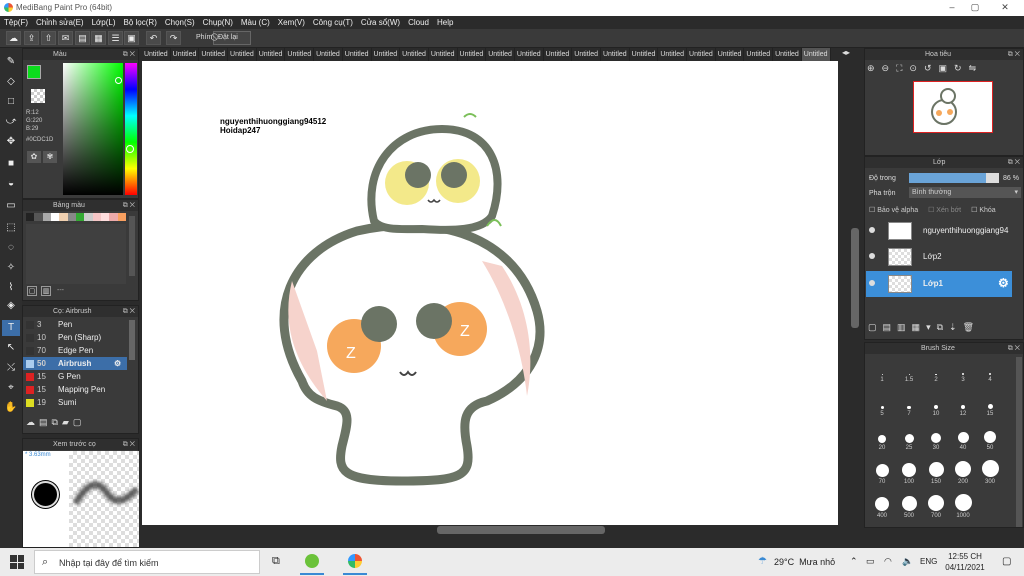  Describe the element at coordinates (975, 8) in the screenshot. I see `maximize-button: ▢` at that location.